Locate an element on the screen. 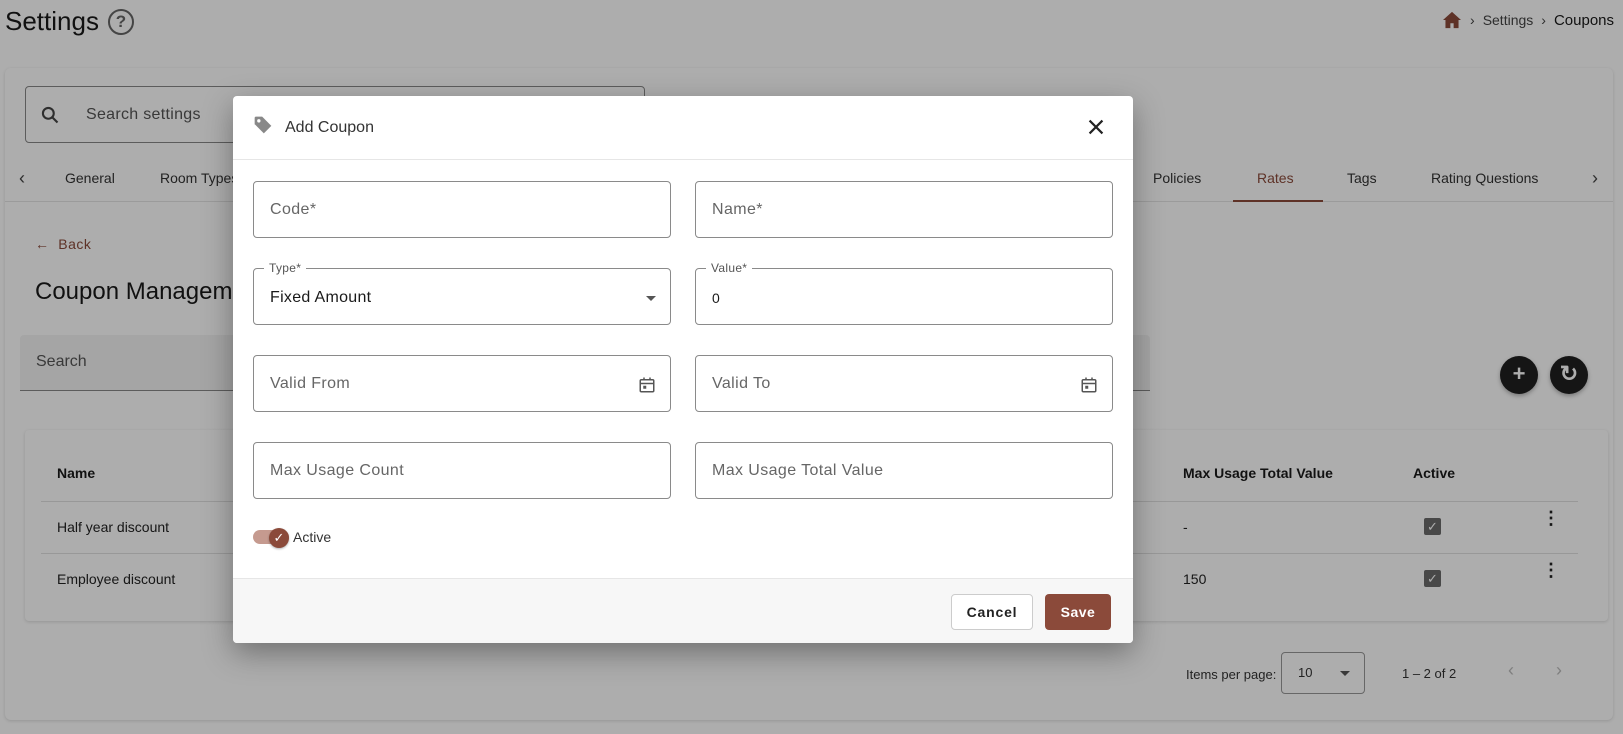 The image size is (1623, 734). valid-from-field: Valid From is located at coordinates (462, 383).